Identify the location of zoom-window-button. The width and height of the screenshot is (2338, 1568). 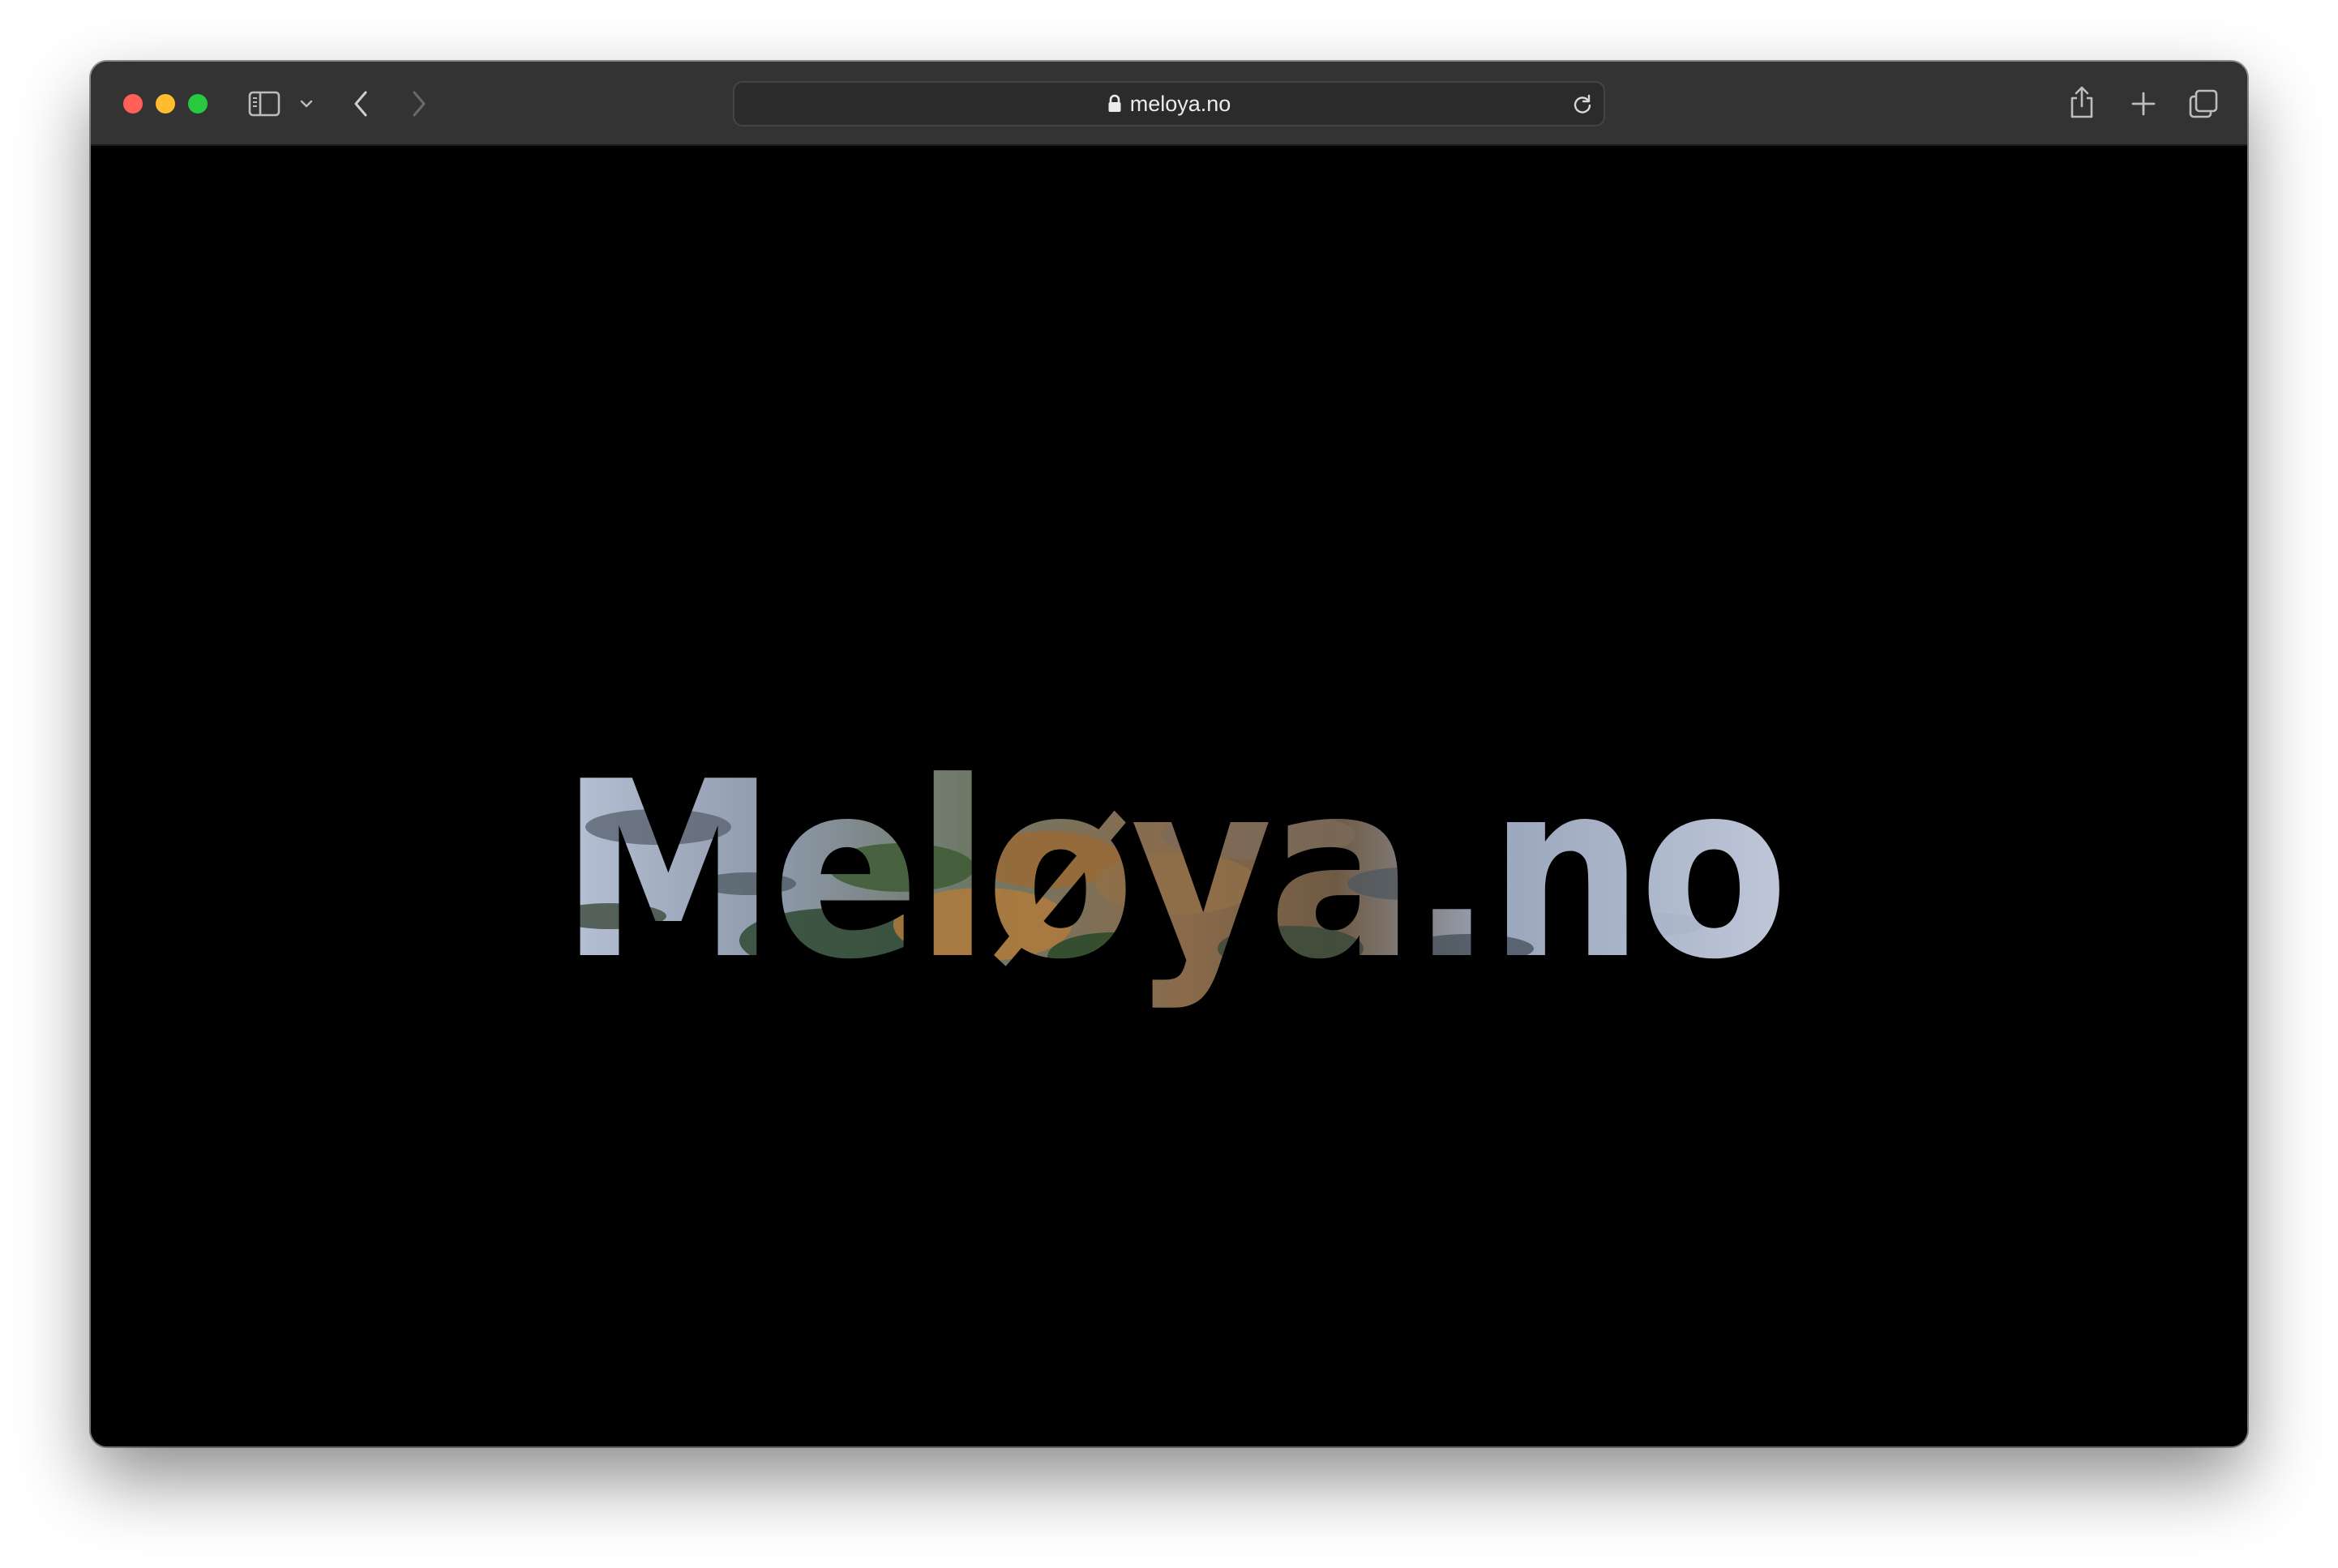
(198, 104).